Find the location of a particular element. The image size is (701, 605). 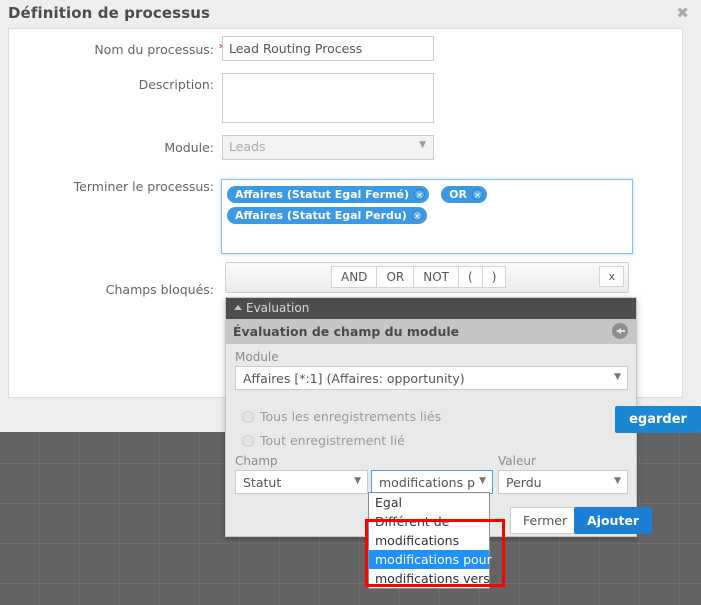

modal-header: Définition de processus ✖ is located at coordinates (350, 15).